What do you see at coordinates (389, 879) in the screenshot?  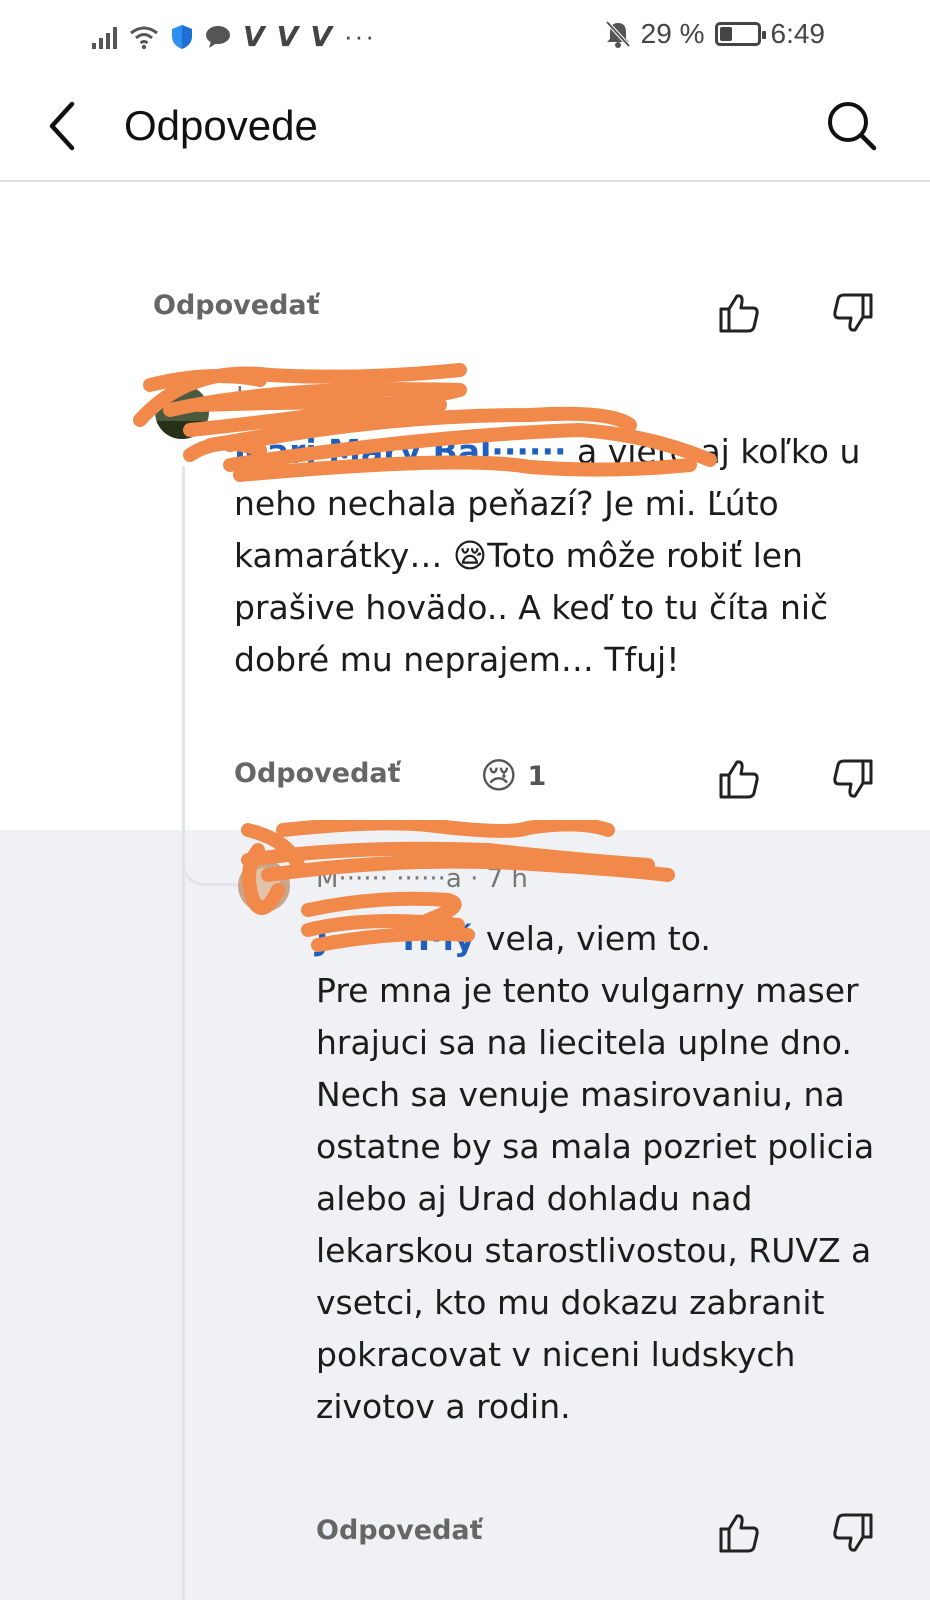 I see `author-name: M······ ······a` at bounding box center [389, 879].